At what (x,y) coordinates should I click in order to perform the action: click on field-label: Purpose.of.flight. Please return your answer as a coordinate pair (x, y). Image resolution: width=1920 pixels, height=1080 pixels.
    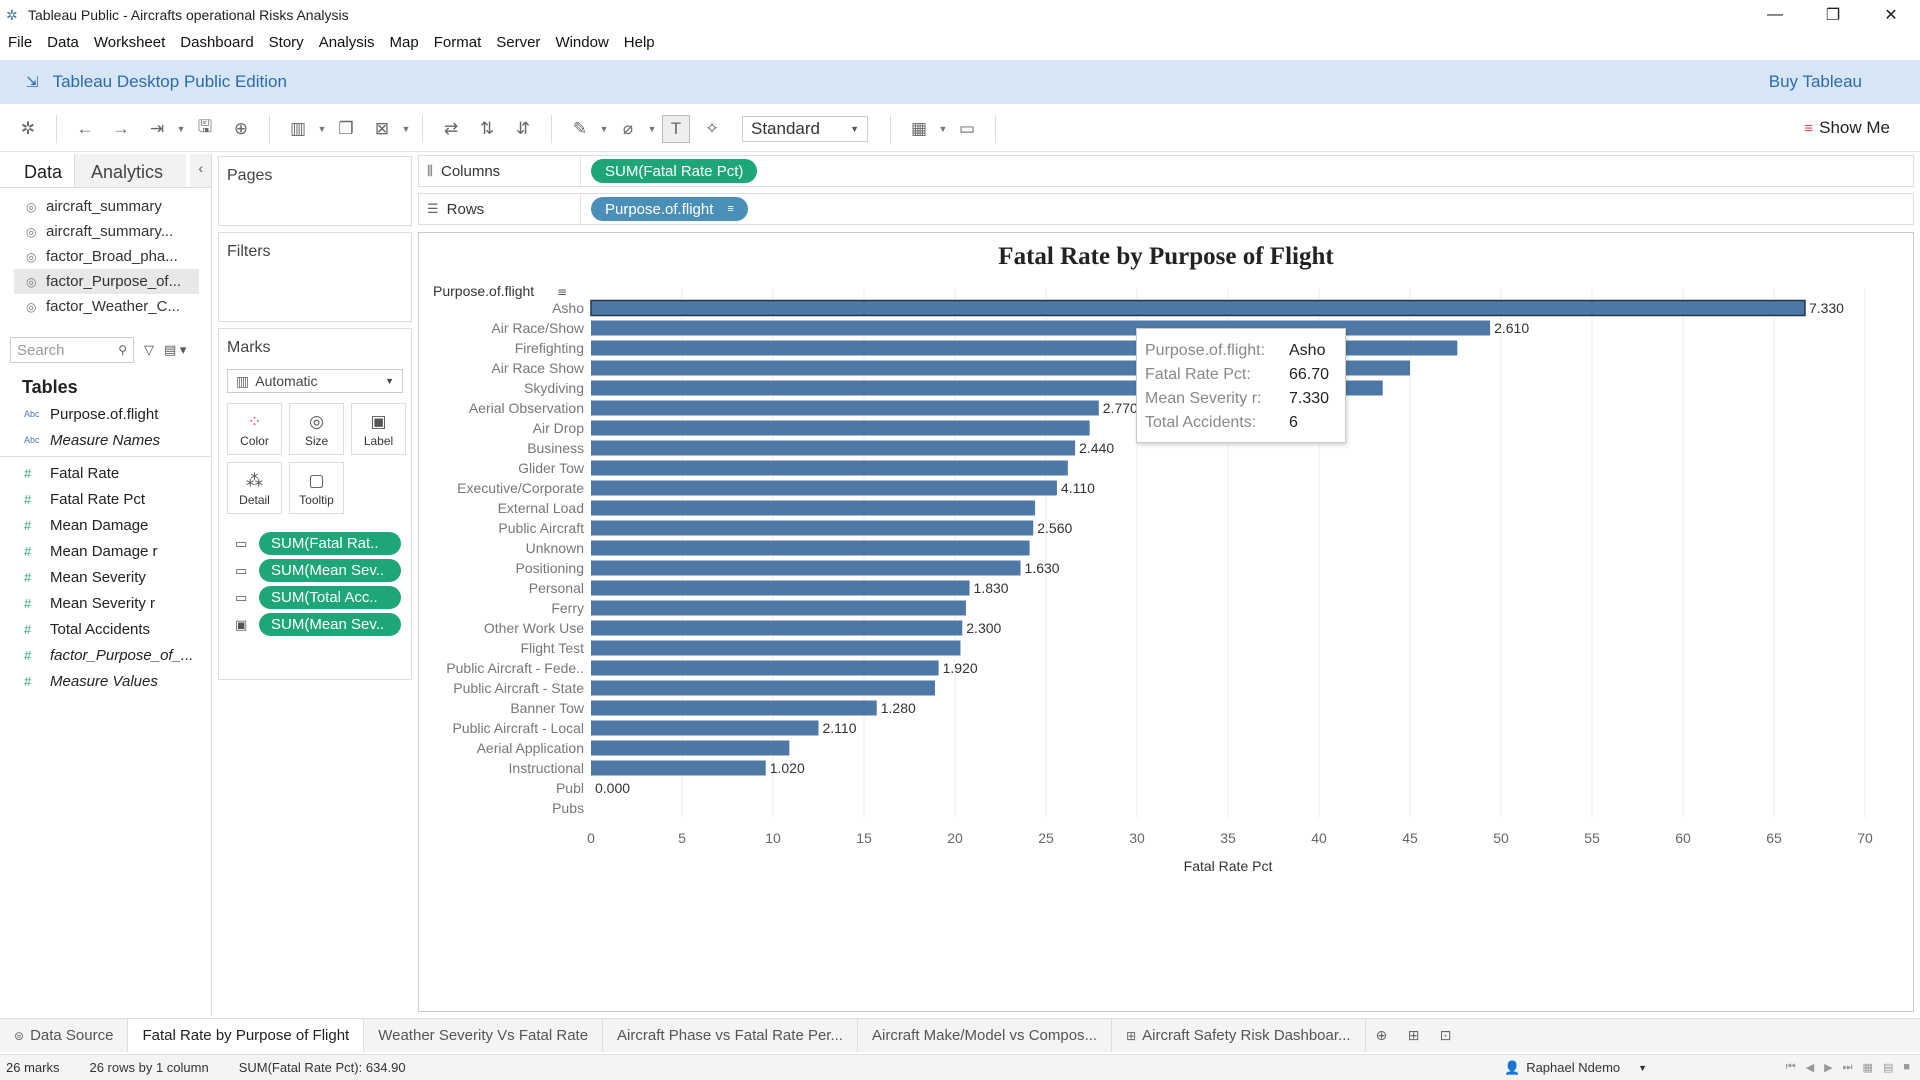
    Looking at the image, I should click on (104, 414).